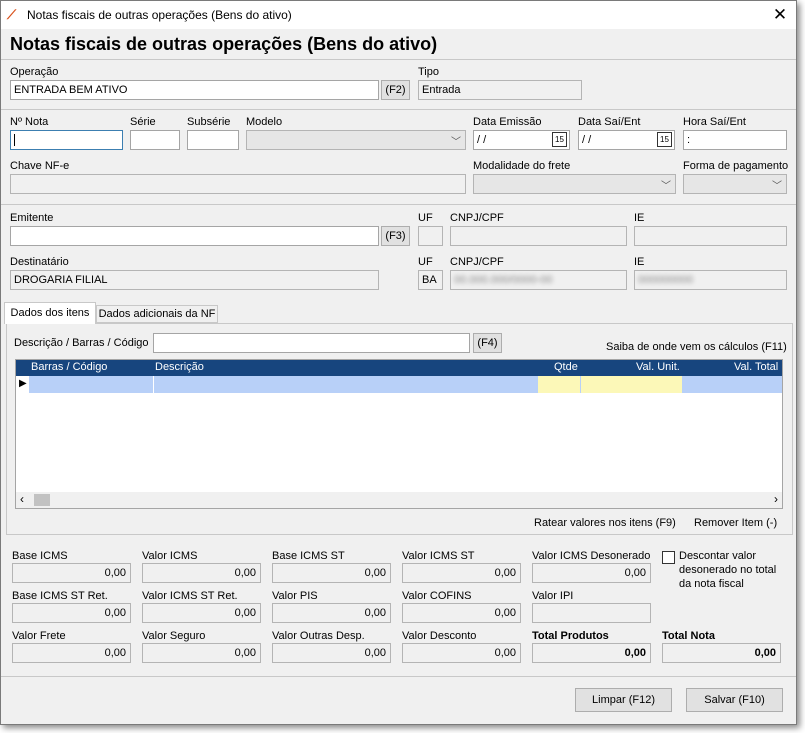 This screenshot has width=805, height=733. What do you see at coordinates (631, 384) in the screenshot?
I see `val-unit-cell` at bounding box center [631, 384].